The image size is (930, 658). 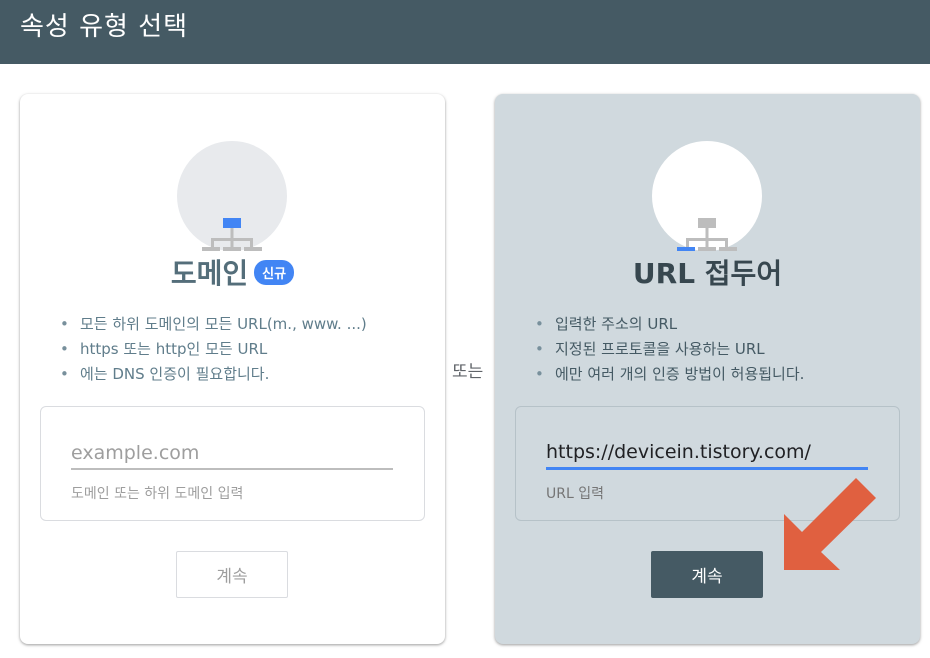 I want to click on url-prefix-continue-button: 계속, so click(x=707, y=574).